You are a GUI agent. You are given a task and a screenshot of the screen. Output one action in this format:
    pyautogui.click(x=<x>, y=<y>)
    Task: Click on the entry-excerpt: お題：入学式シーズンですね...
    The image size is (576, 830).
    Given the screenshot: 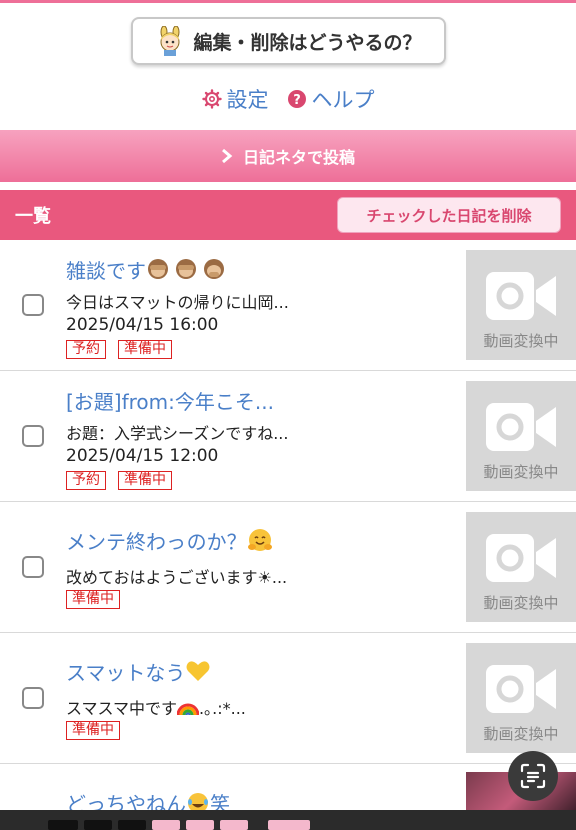 What is the action you would take?
    pyautogui.click(x=177, y=433)
    